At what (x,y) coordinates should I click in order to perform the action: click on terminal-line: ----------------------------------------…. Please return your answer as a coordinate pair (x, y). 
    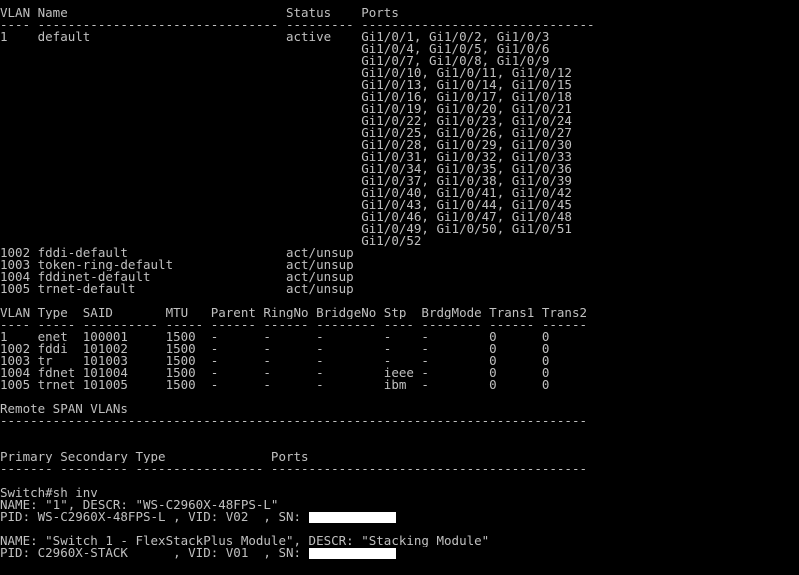
    Looking at the image, I should click on (399, 421).